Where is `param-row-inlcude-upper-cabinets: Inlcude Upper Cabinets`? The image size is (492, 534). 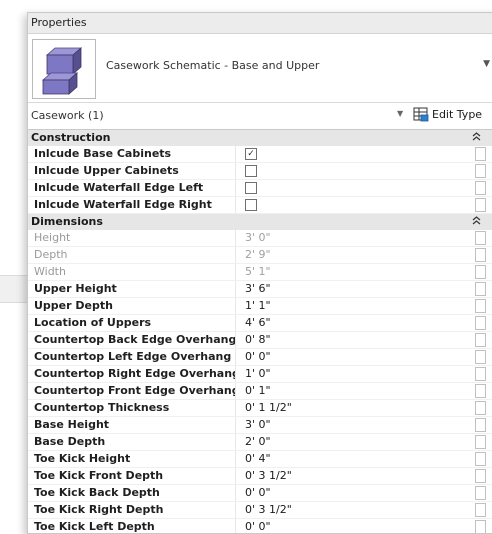 param-row-inlcude-upper-cabinets: Inlcude Upper Cabinets is located at coordinates (260, 171).